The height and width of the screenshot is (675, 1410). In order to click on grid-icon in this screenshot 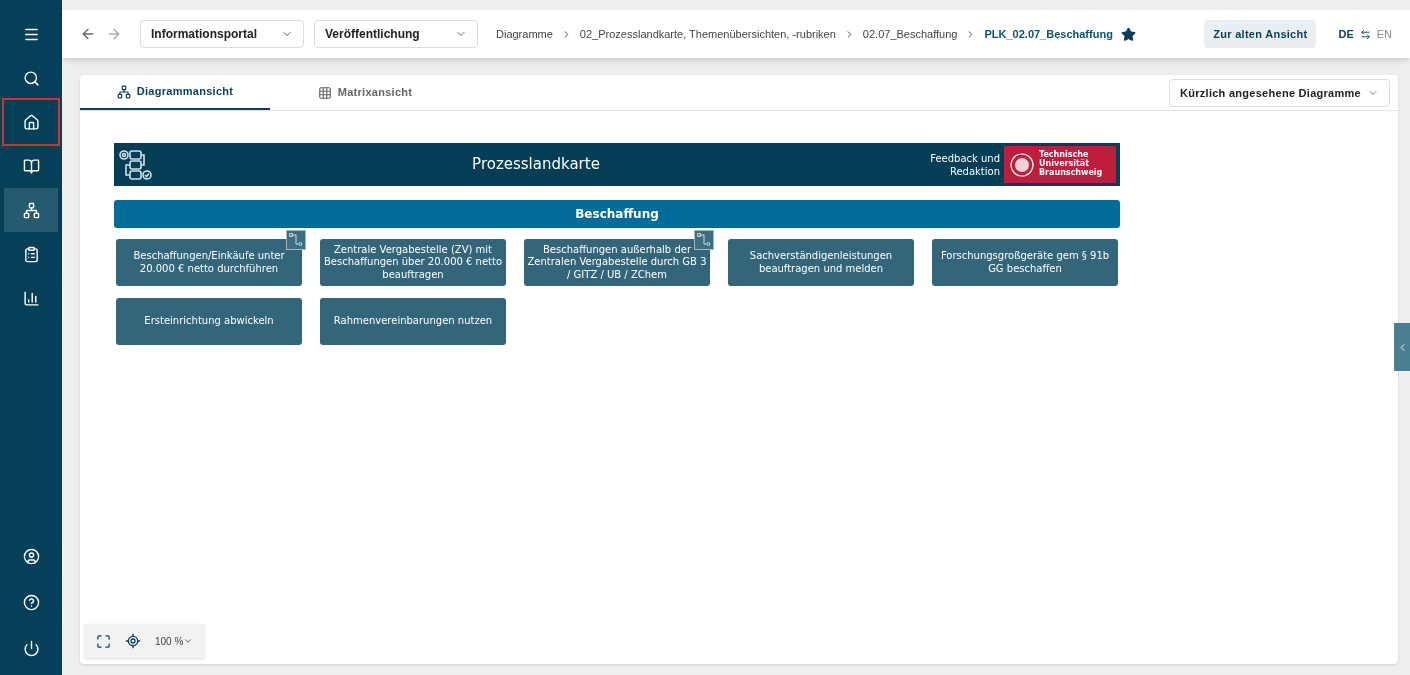, I will do `click(324, 92)`.